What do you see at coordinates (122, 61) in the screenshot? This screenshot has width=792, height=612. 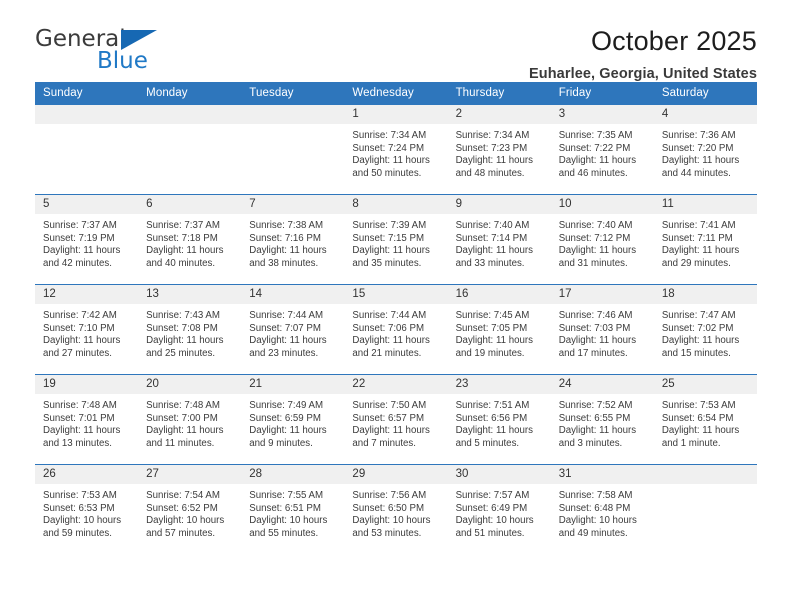 I see `logo-text-blue: Blue` at bounding box center [122, 61].